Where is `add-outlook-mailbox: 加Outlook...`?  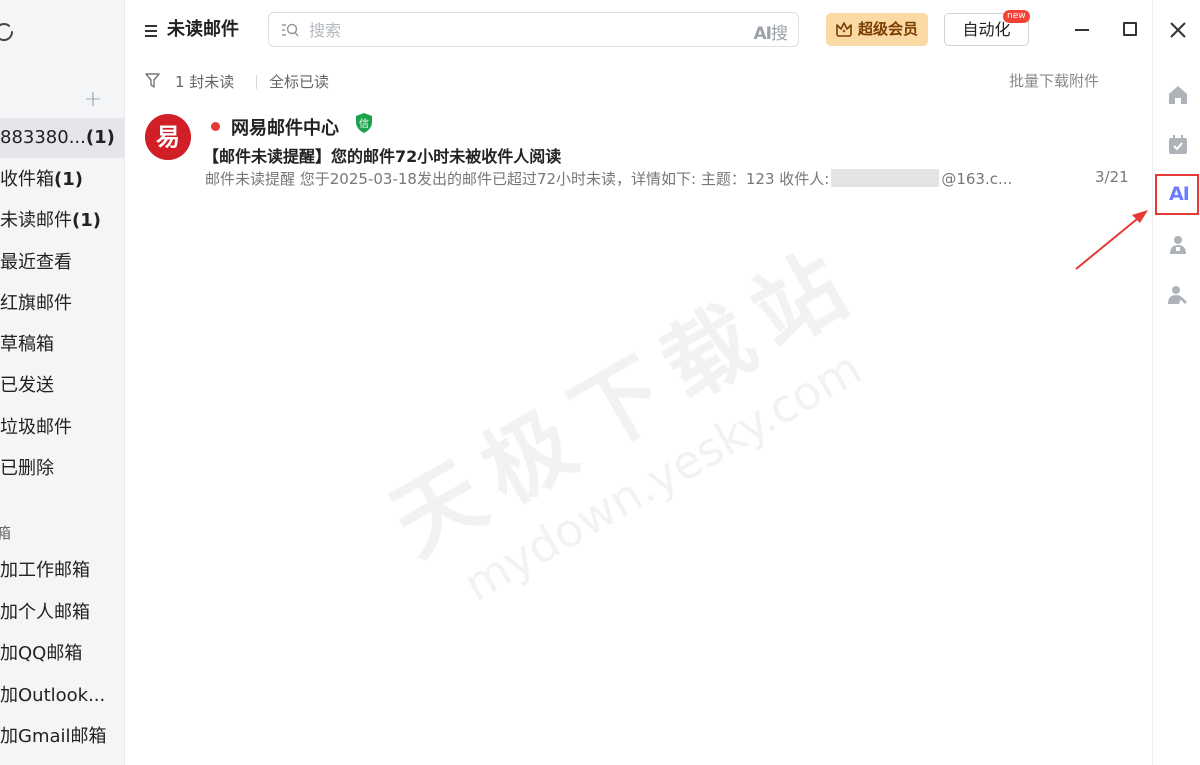
add-outlook-mailbox: 加Outlook... is located at coordinates (62, 696).